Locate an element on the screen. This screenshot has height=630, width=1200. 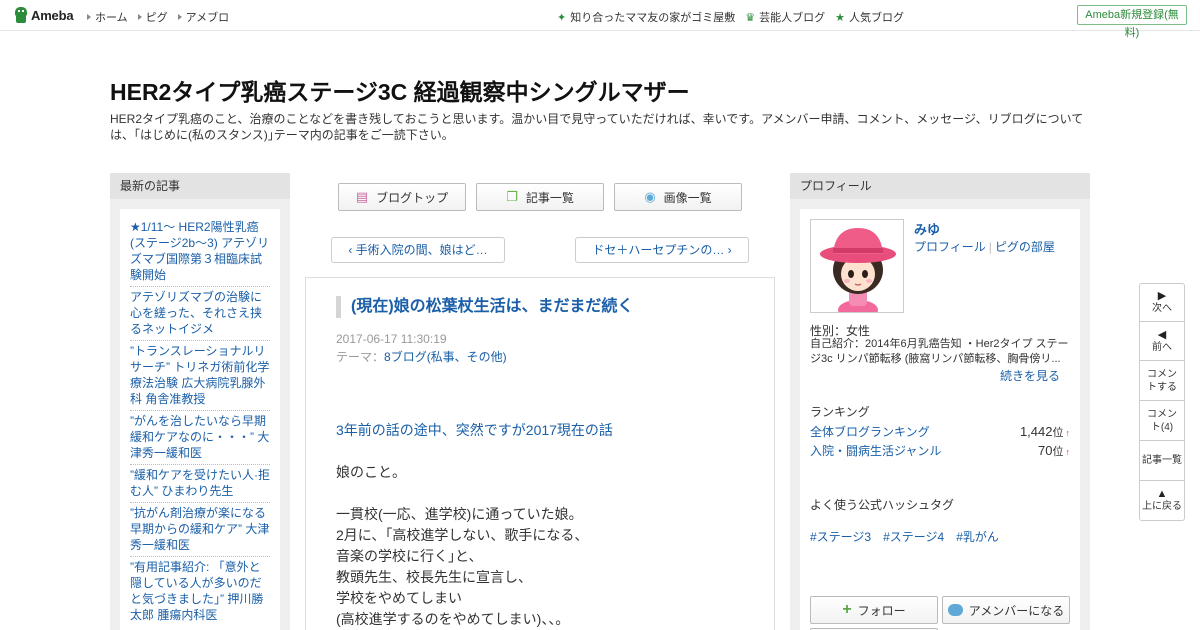
ranking-label: 全体ブログランキング is located at coordinates (870, 431).